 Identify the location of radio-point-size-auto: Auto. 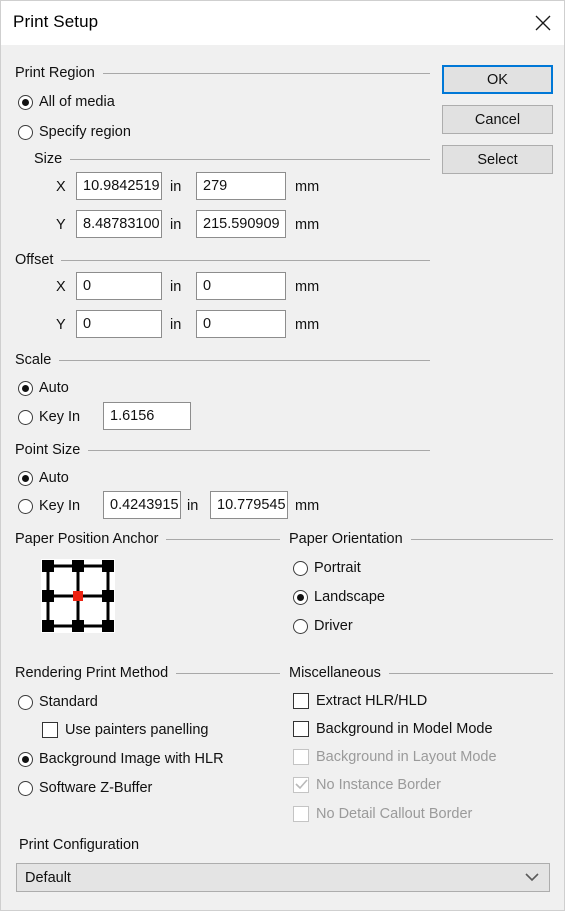
(43, 478).